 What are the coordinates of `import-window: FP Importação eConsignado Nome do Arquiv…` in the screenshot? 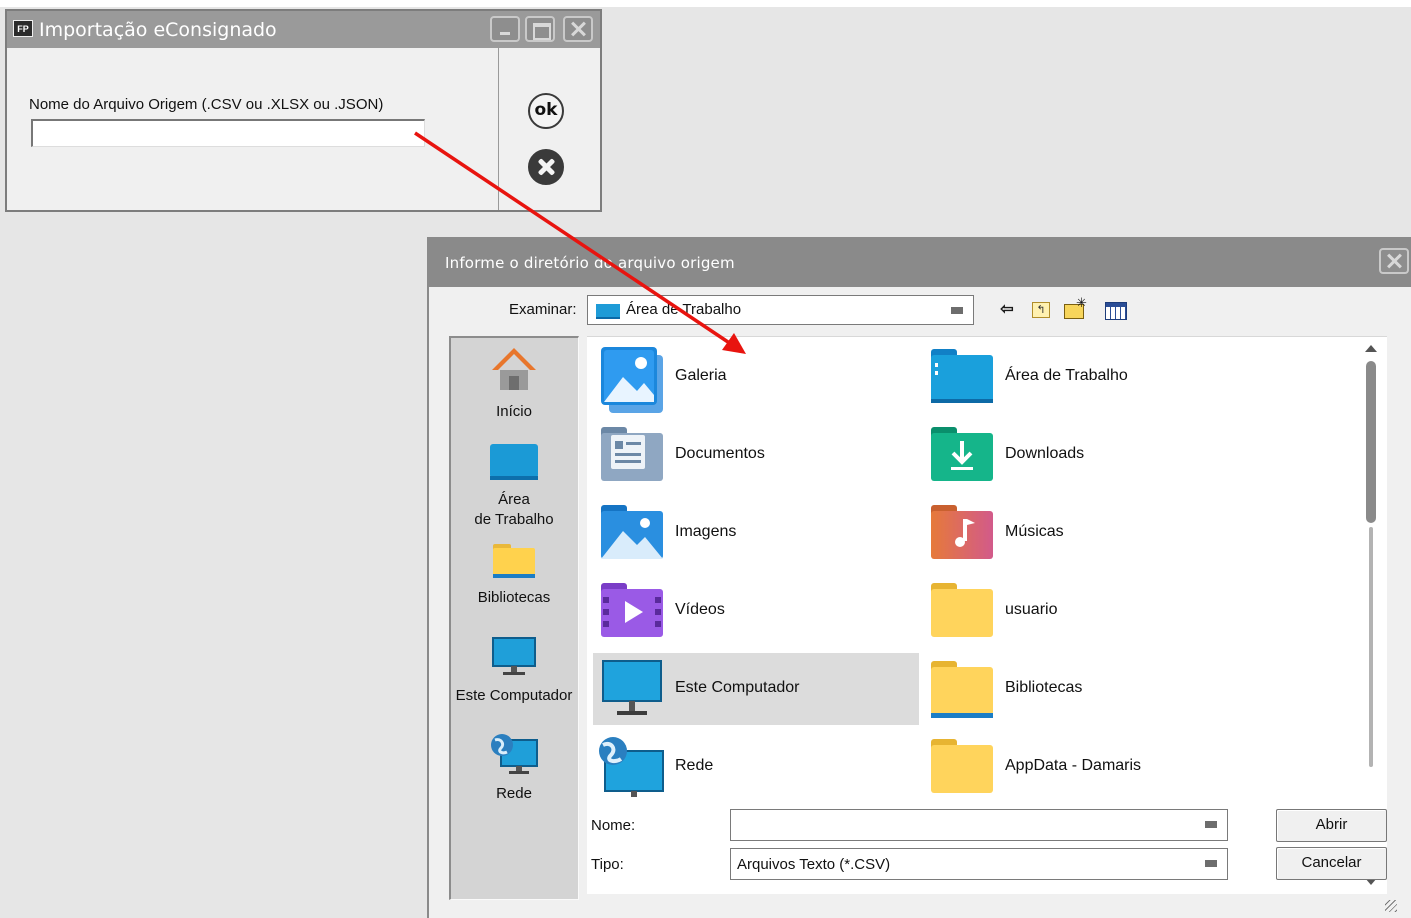 It's located at (303, 110).